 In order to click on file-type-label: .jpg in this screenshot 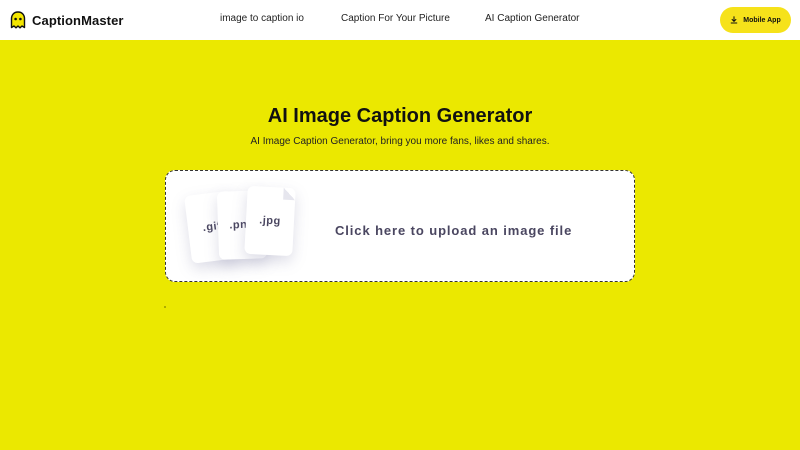, I will do `click(270, 221)`.